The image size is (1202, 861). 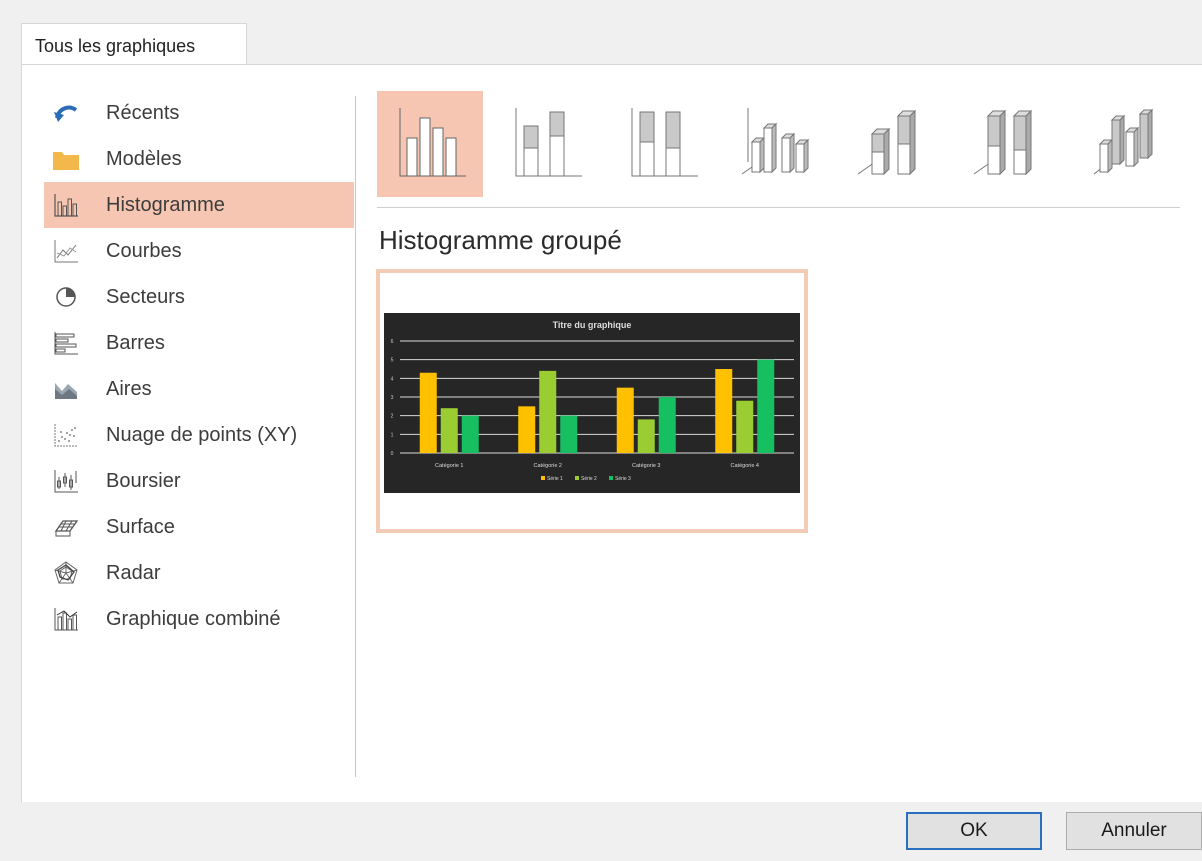 I want to click on category-area: Aires, so click(x=199, y=389).